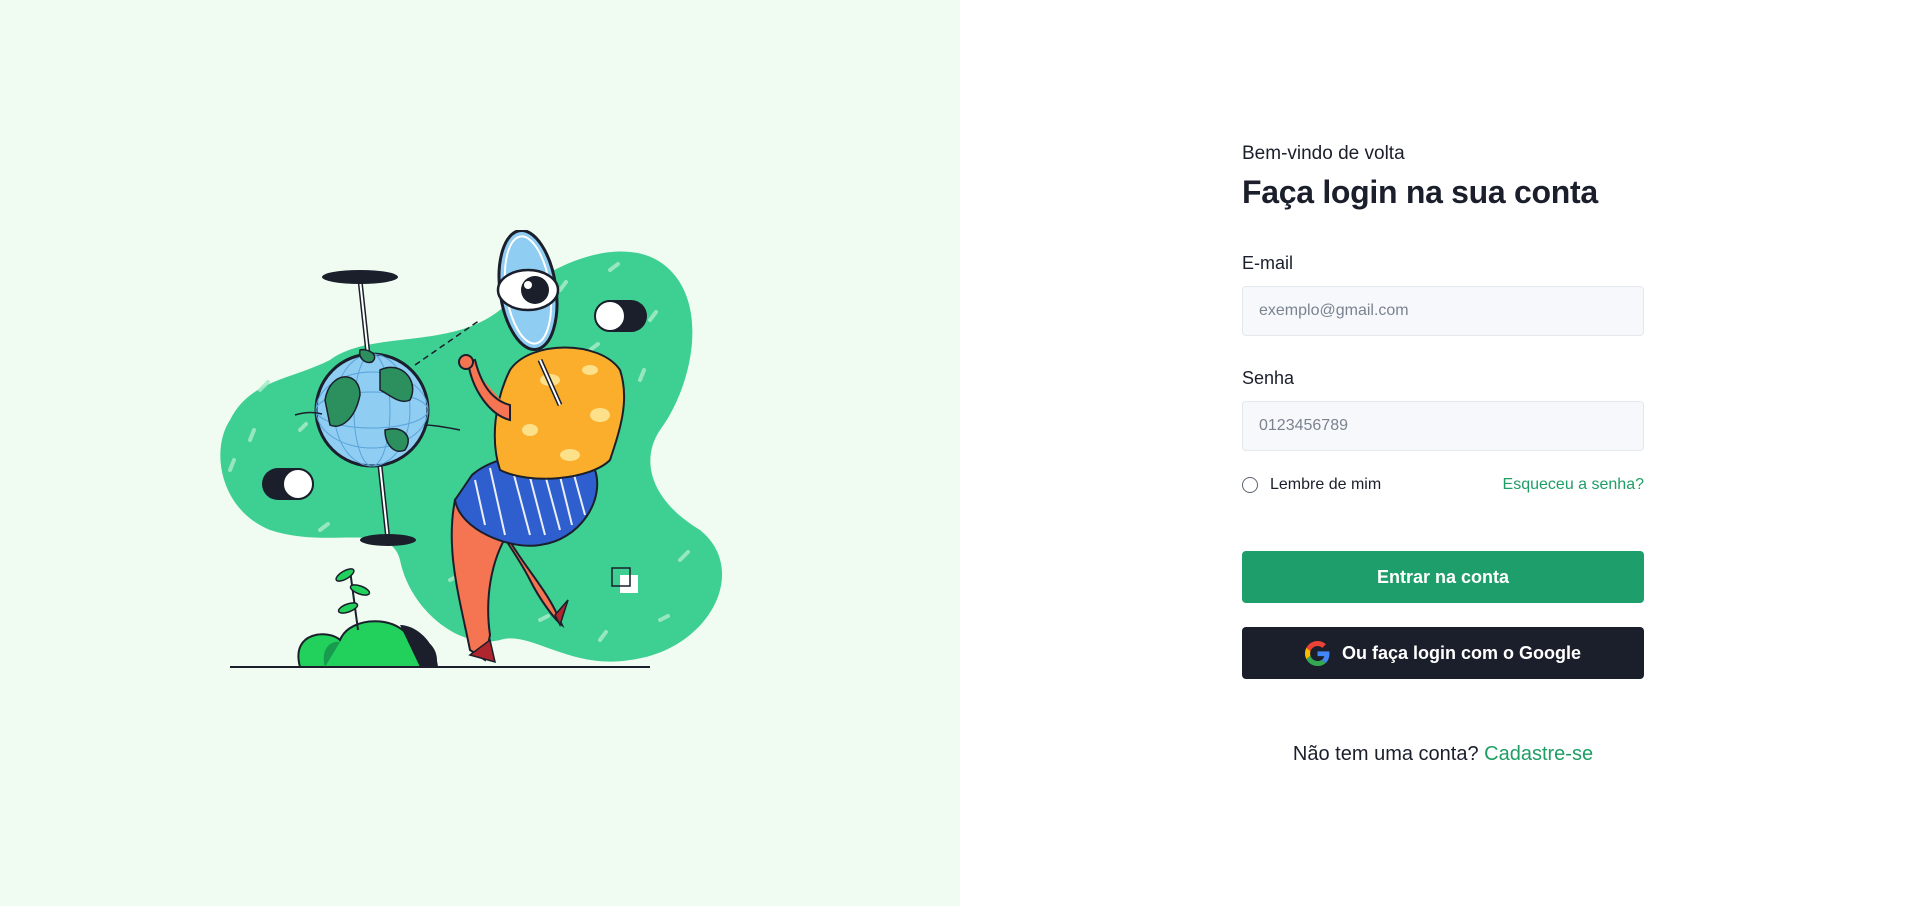  Describe the element at coordinates (1388, 754) in the screenshot. I see `signup-prompt: Não tem uma conta?` at that location.